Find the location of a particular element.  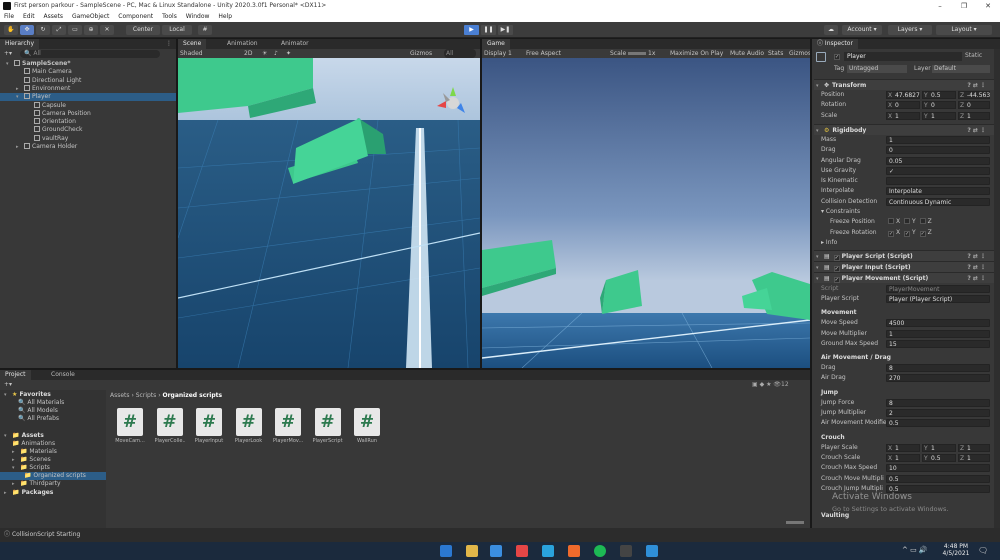

cloud-icon: ☁ is located at coordinates (831, 30).